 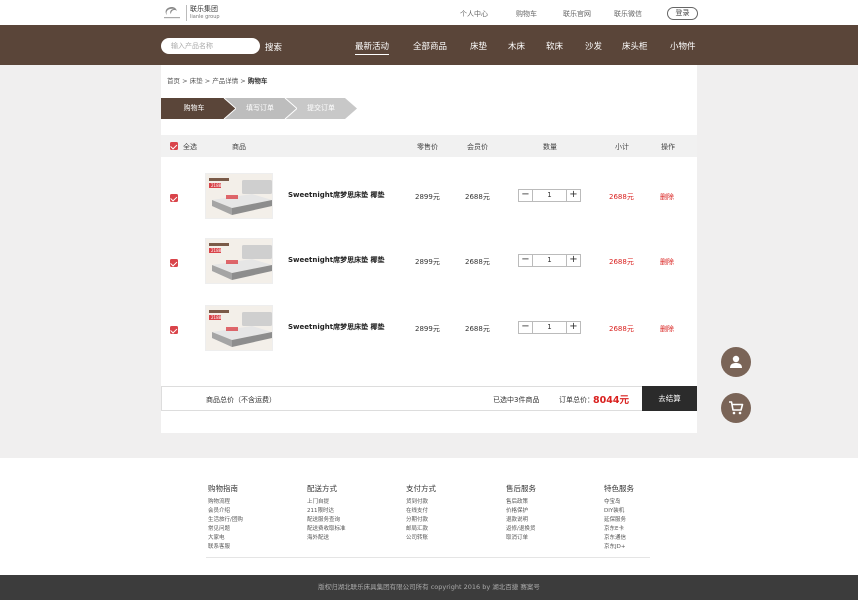 What do you see at coordinates (683, 46) in the screenshot?
I see `nav-item-accessories: 小物件` at bounding box center [683, 46].